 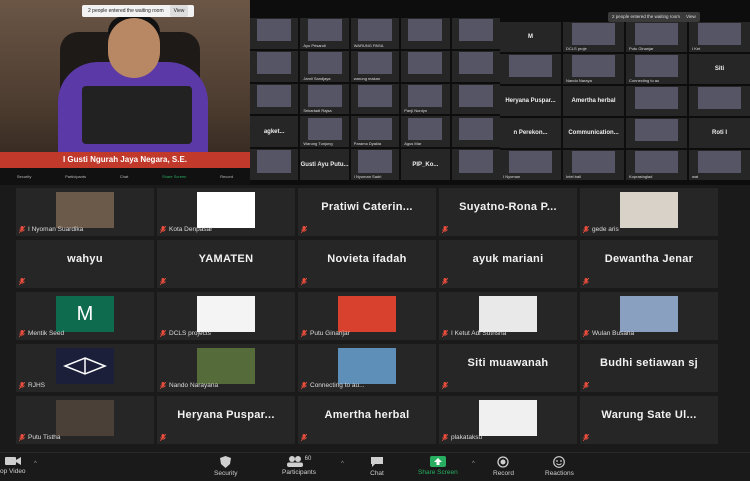 What do you see at coordinates (85, 368) in the screenshot?
I see `participant-tile: RJHS` at bounding box center [85, 368].